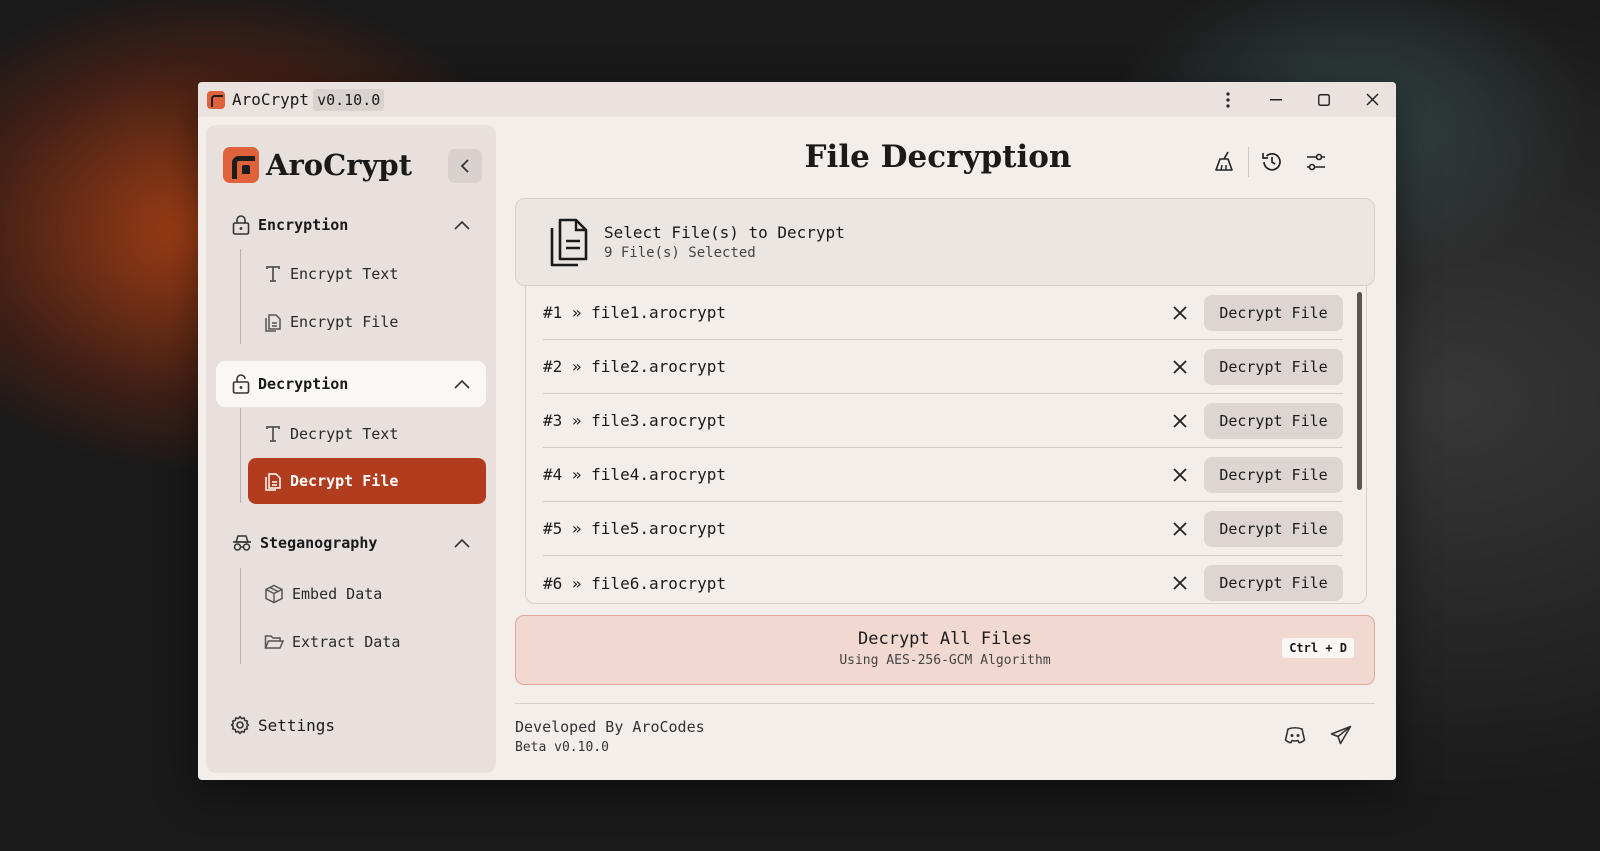 The height and width of the screenshot is (851, 1600). I want to click on sliders-icon, so click(1316, 162).